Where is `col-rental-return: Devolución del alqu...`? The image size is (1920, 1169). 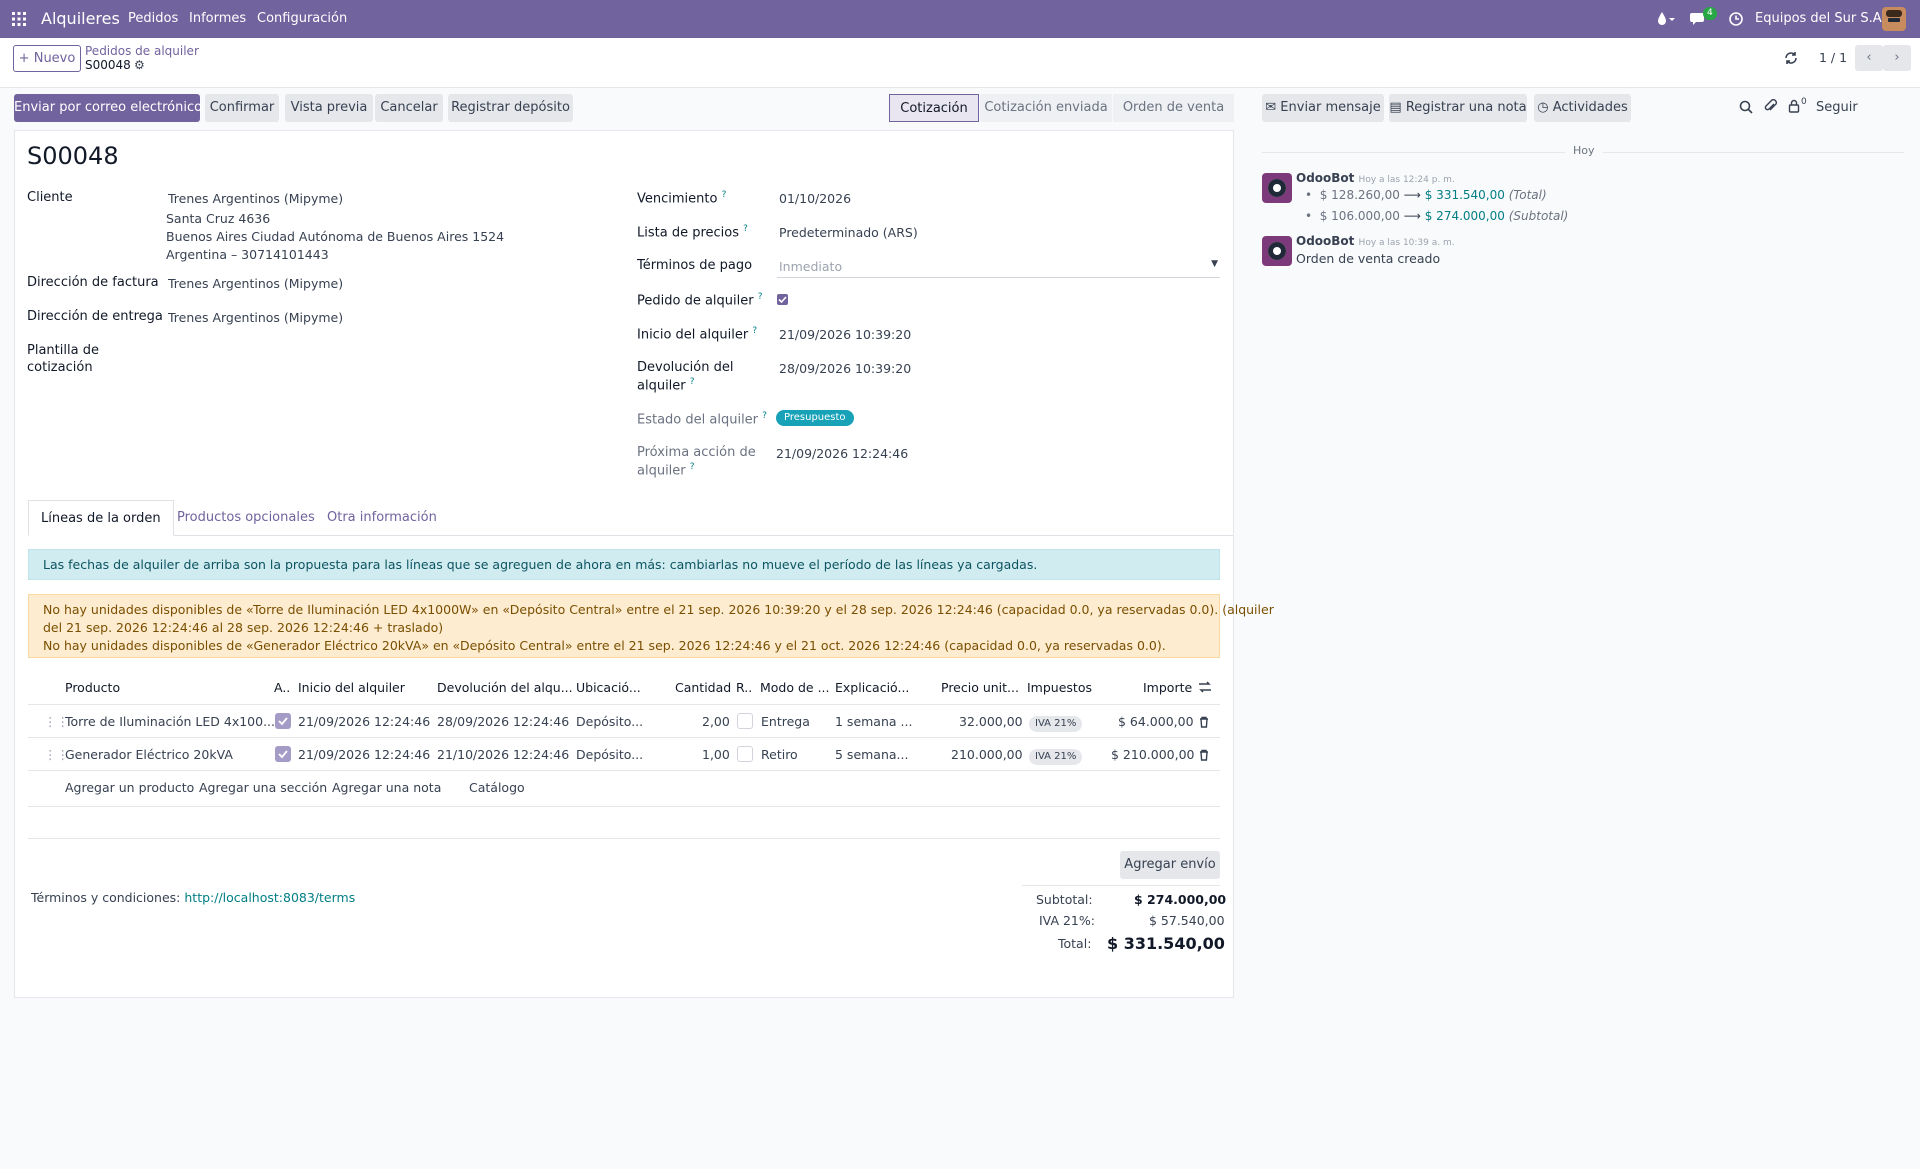
col-rental-return: Devolución del alqu... is located at coordinates (505, 687).